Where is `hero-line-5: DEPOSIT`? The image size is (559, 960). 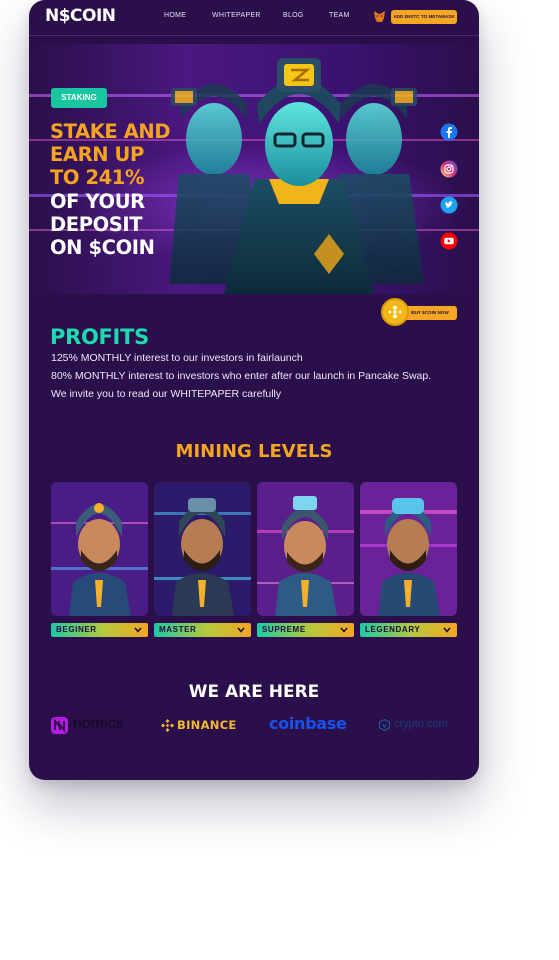
hero-line-5: DEPOSIT is located at coordinates (96, 224).